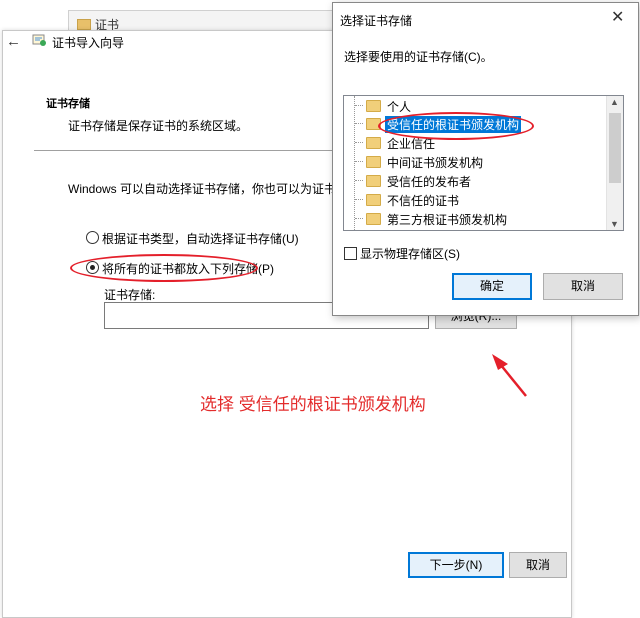 The height and width of the screenshot is (618, 640). I want to click on certificate-icon, so click(39, 40).